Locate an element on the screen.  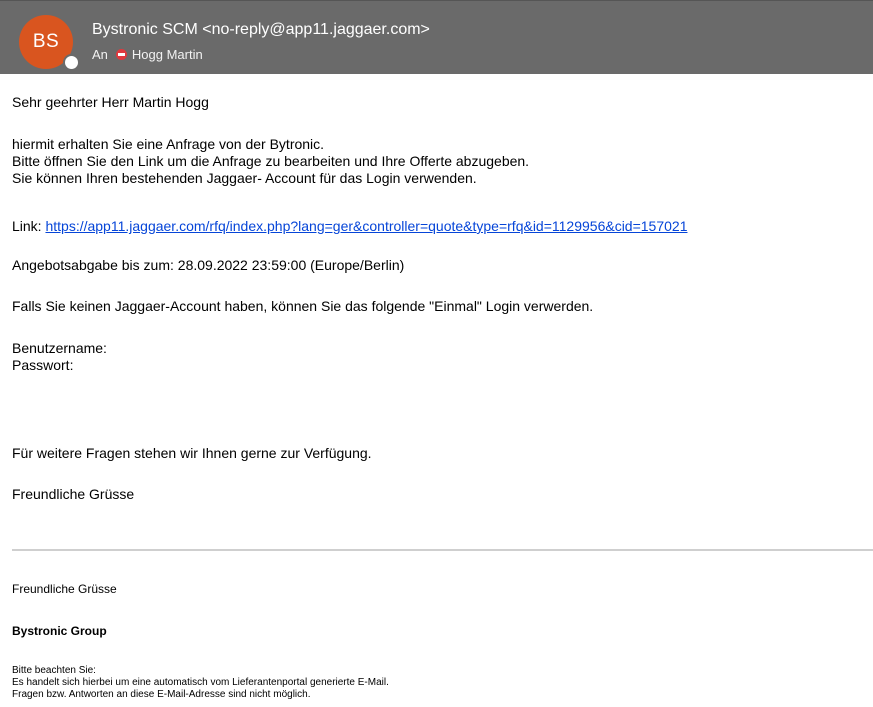
do-not-disturb-icon is located at coordinates (121, 54).